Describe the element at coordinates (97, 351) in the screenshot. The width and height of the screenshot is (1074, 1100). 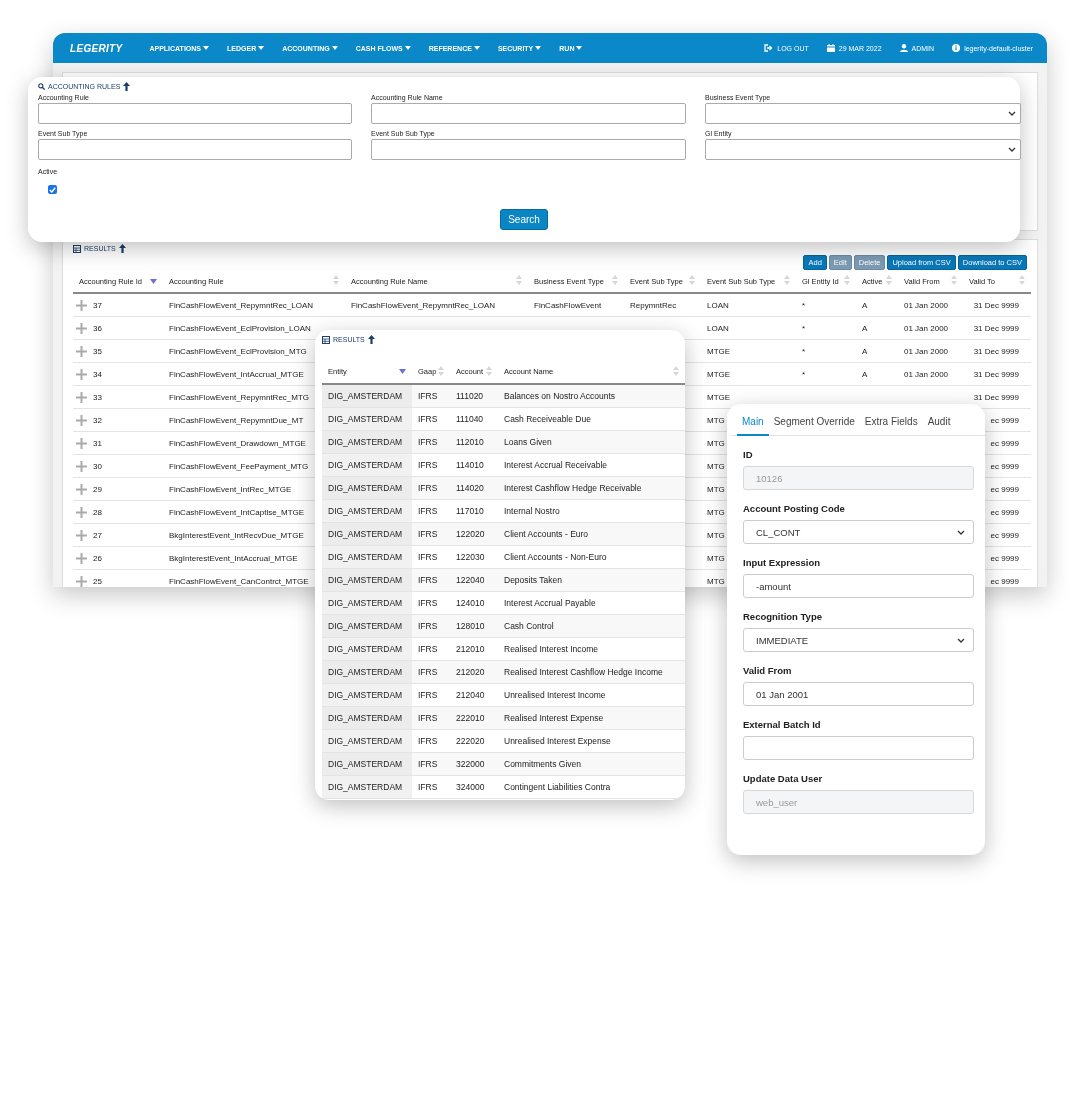
I see `table-cell: 35` at that location.